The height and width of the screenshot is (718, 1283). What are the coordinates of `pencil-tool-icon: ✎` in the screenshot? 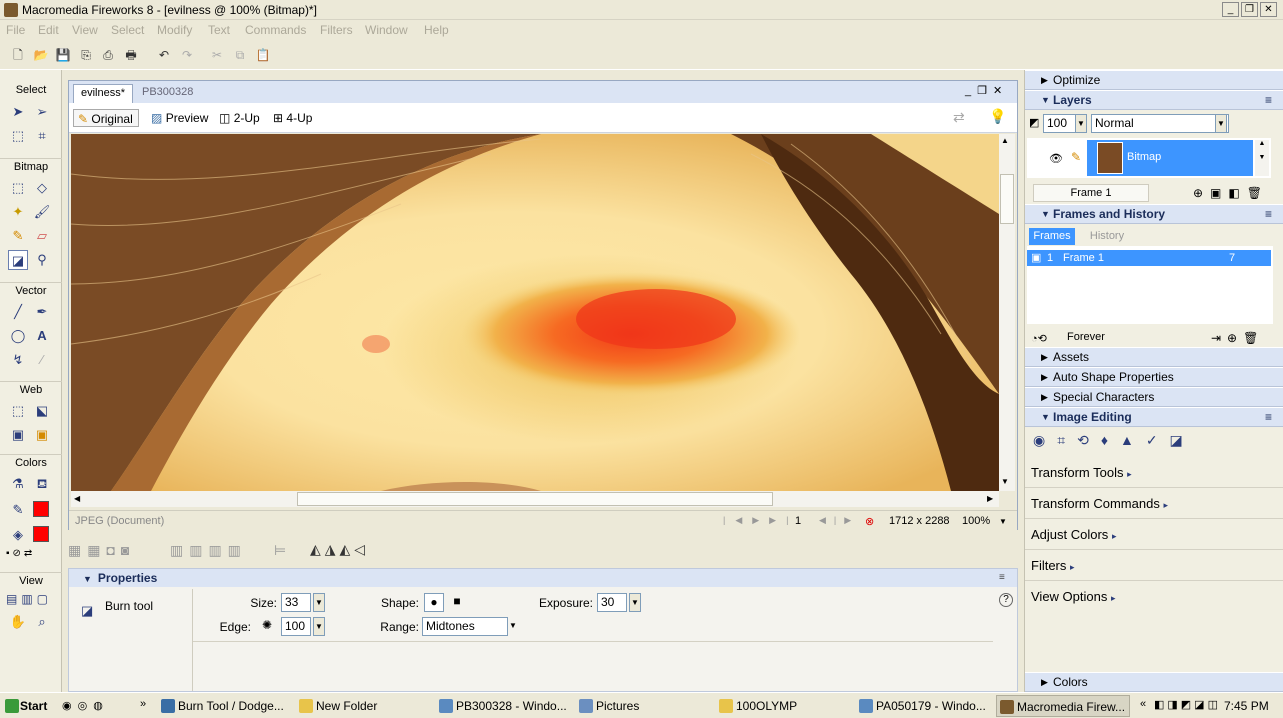 It's located at (18, 236).